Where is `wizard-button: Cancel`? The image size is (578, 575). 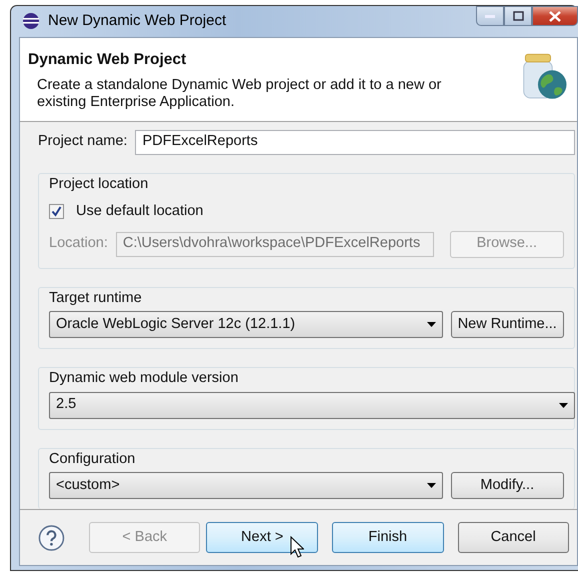
wizard-button: Cancel is located at coordinates (514, 537).